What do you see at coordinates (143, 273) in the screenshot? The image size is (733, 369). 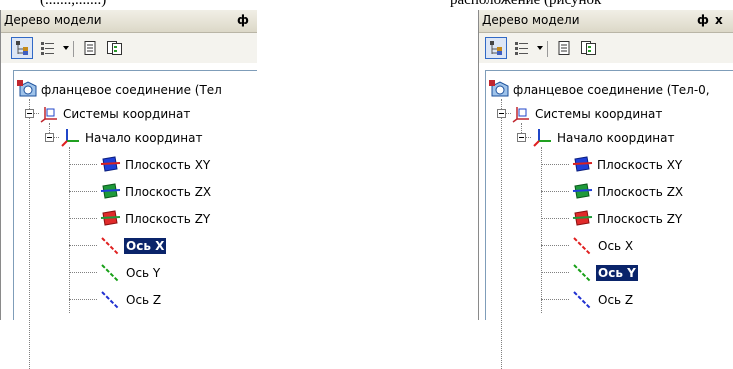 I see `tree-node-label: Ось Y` at bounding box center [143, 273].